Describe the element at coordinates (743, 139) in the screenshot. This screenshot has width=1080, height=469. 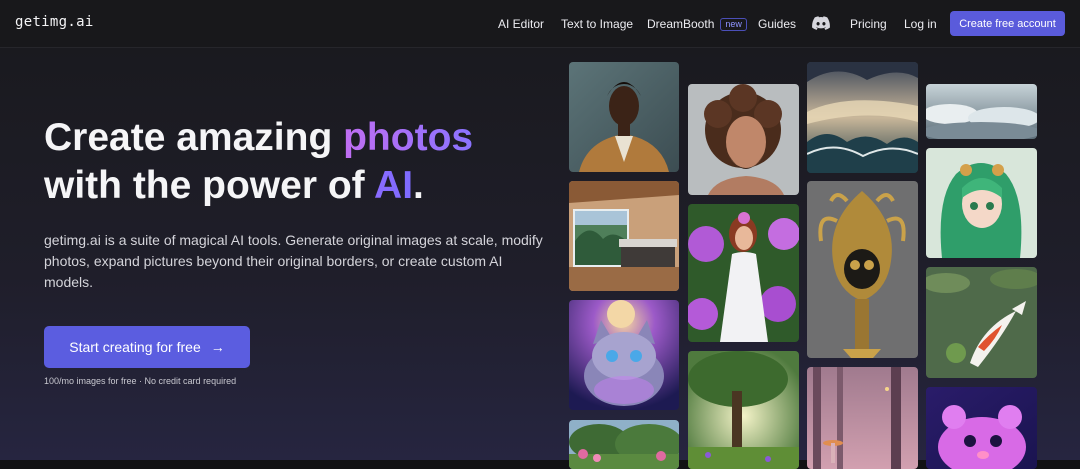
I see `gallery-image-curly-haired-man` at that location.